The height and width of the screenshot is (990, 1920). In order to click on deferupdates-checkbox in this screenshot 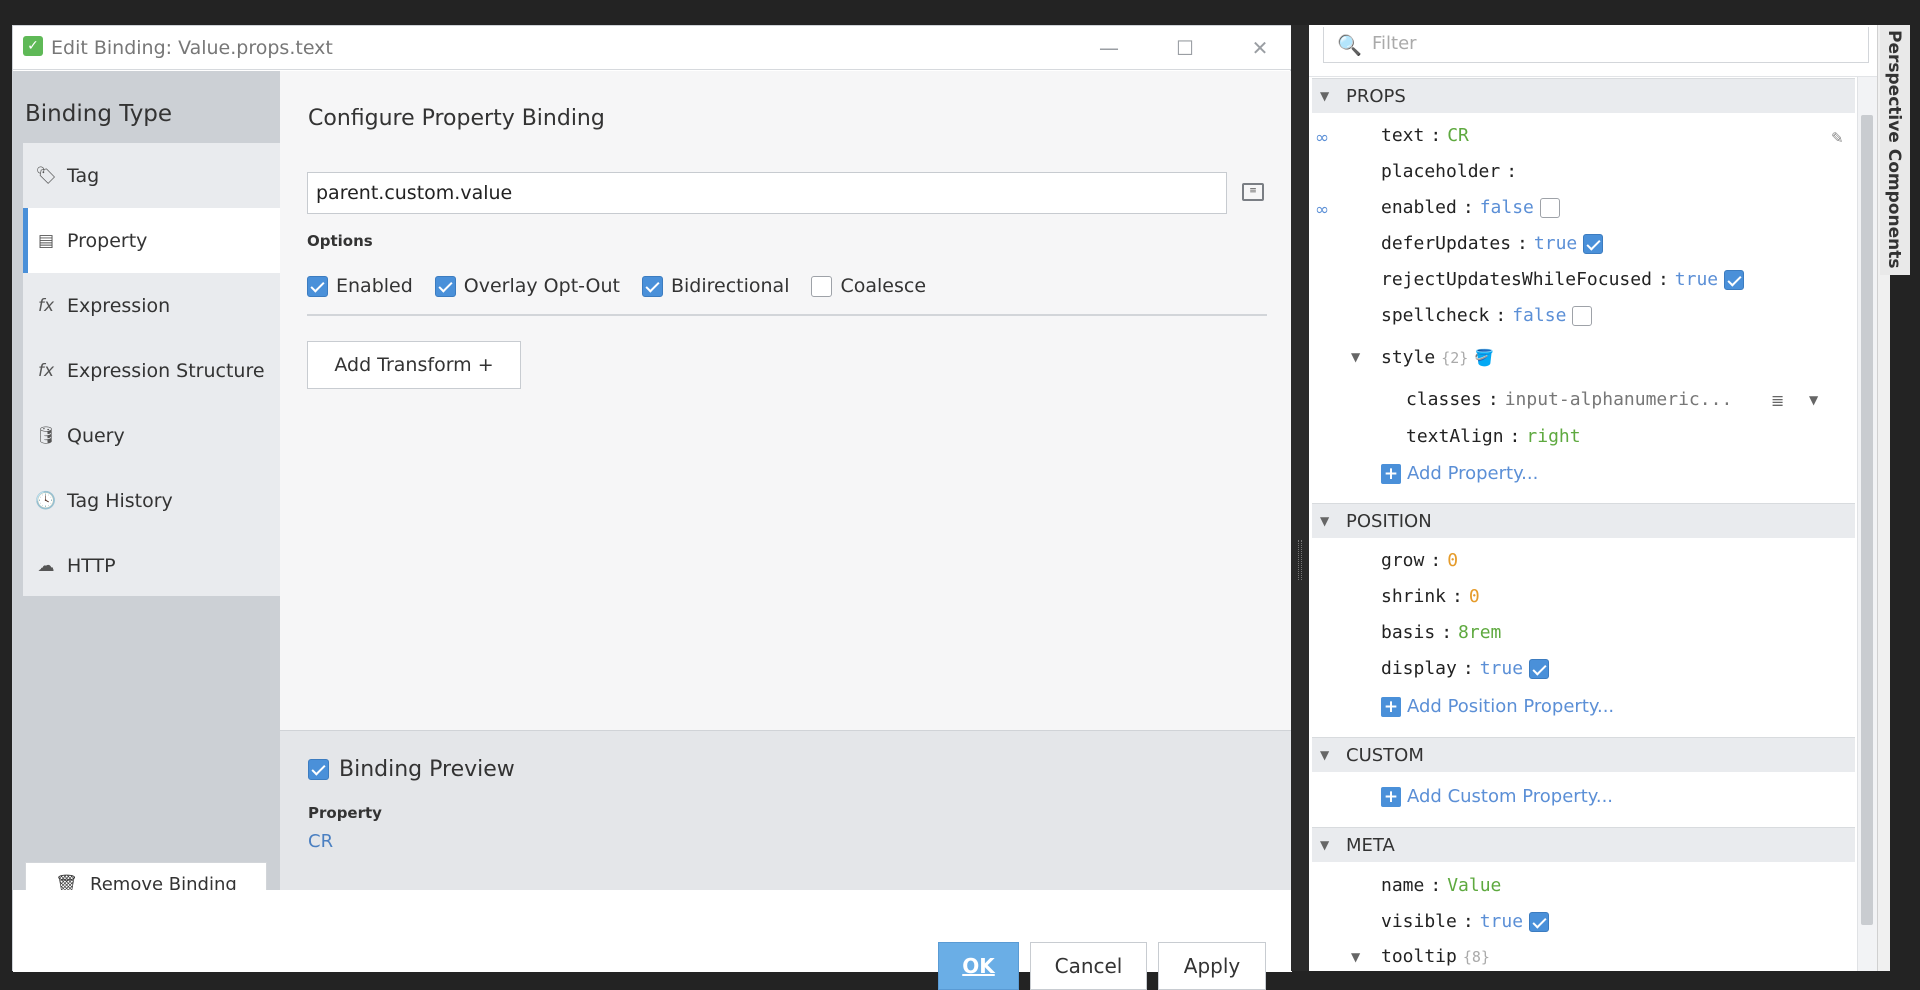, I will do `click(1593, 243)`.